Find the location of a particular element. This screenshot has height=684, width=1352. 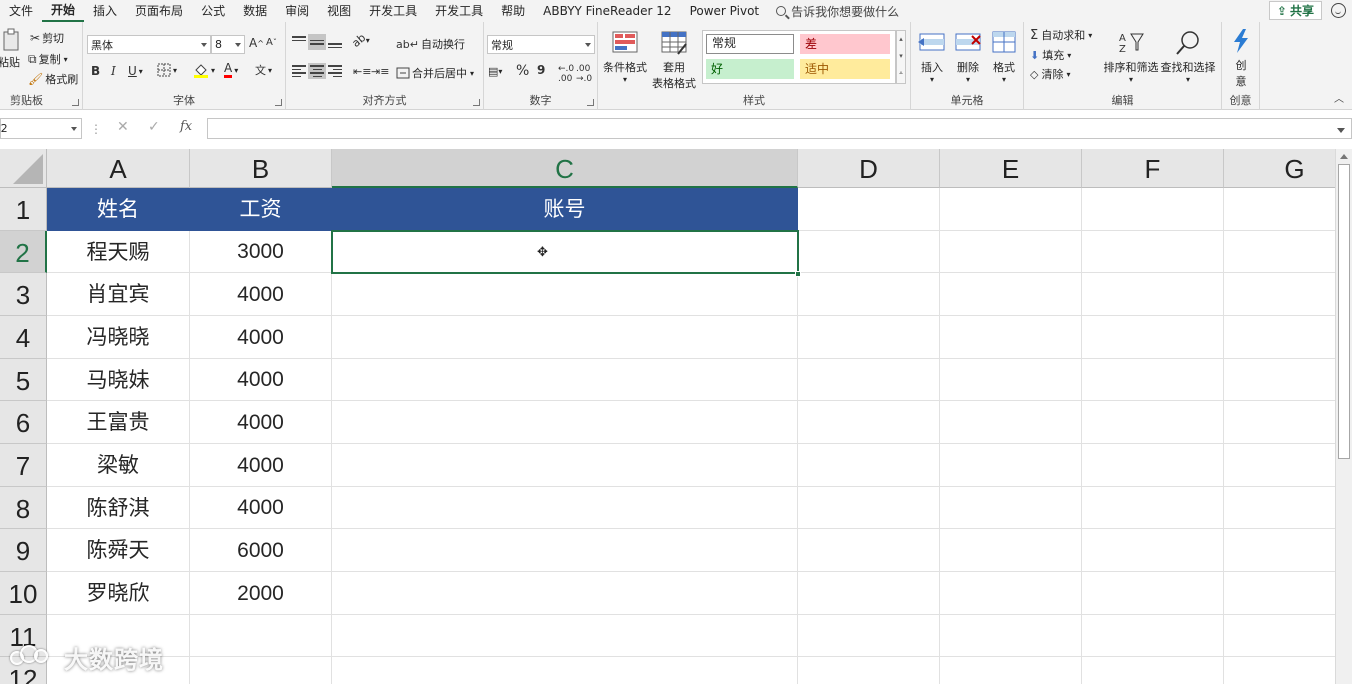

cell-e10 is located at coordinates (1011, 593).